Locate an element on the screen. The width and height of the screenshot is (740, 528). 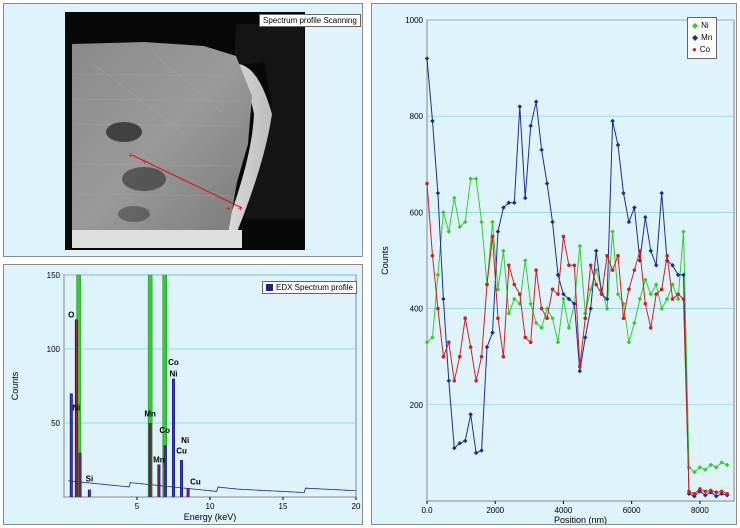
mn-marker-icon: ◆ is located at coordinates (695, 37).